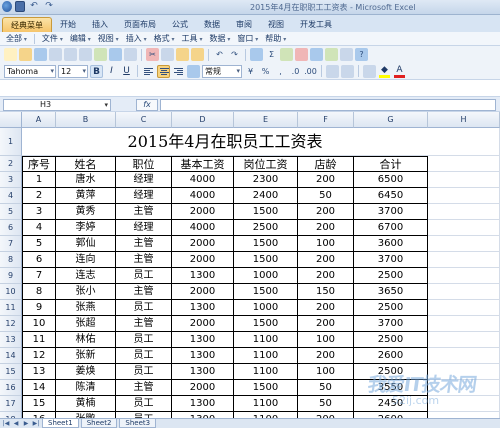 The image size is (500, 428). Describe the element at coordinates (391, 356) in the screenshot. I see `data-cell: 2600` at that location.